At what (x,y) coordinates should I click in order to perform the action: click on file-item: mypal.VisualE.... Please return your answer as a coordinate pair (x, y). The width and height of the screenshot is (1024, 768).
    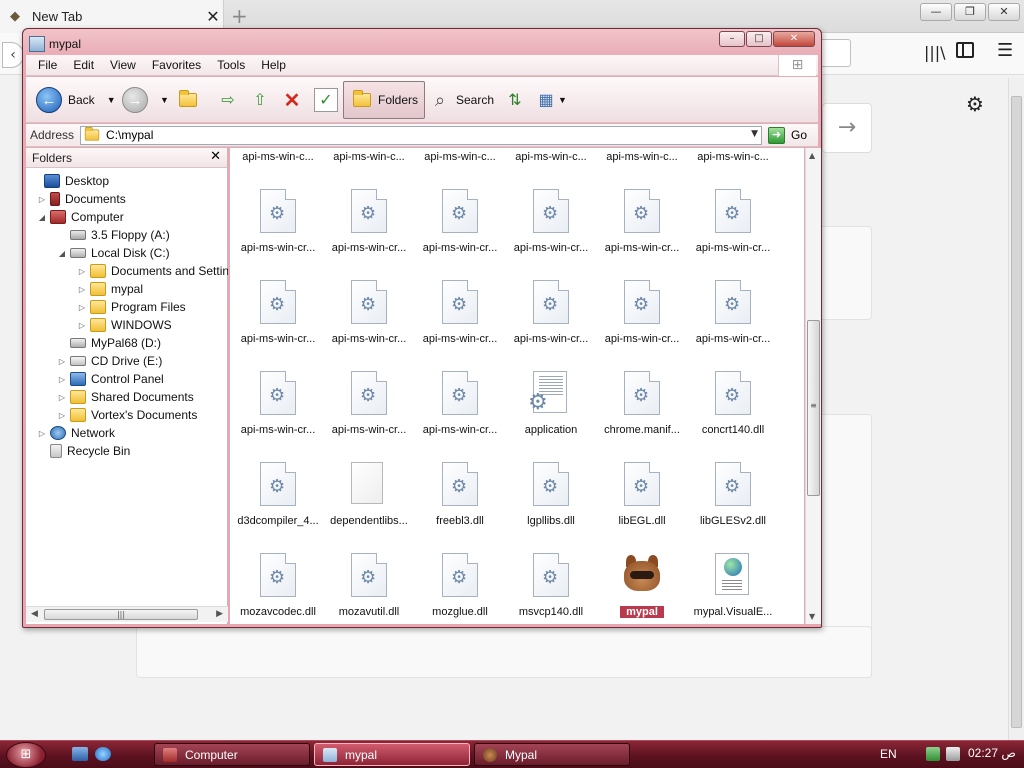
    Looking at the image, I should click on (733, 583).